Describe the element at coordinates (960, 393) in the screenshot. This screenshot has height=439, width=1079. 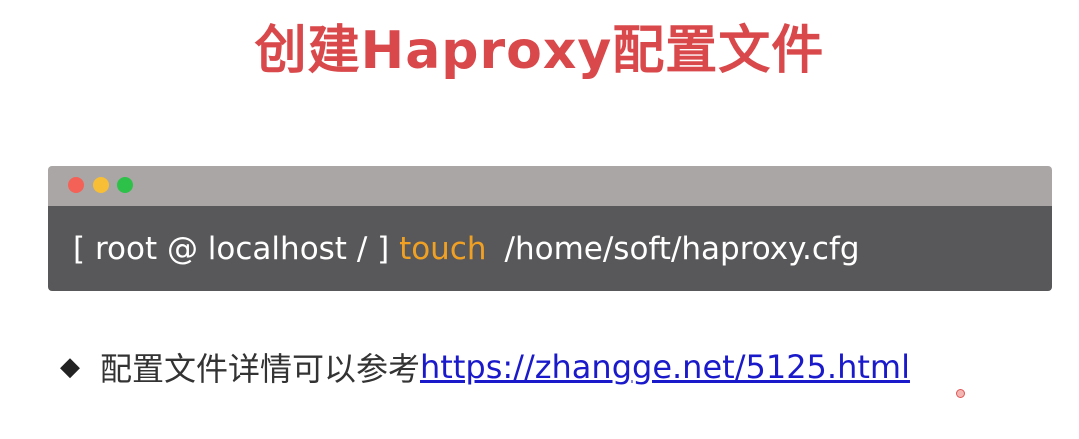
I see `mouse-cursor-icon` at that location.